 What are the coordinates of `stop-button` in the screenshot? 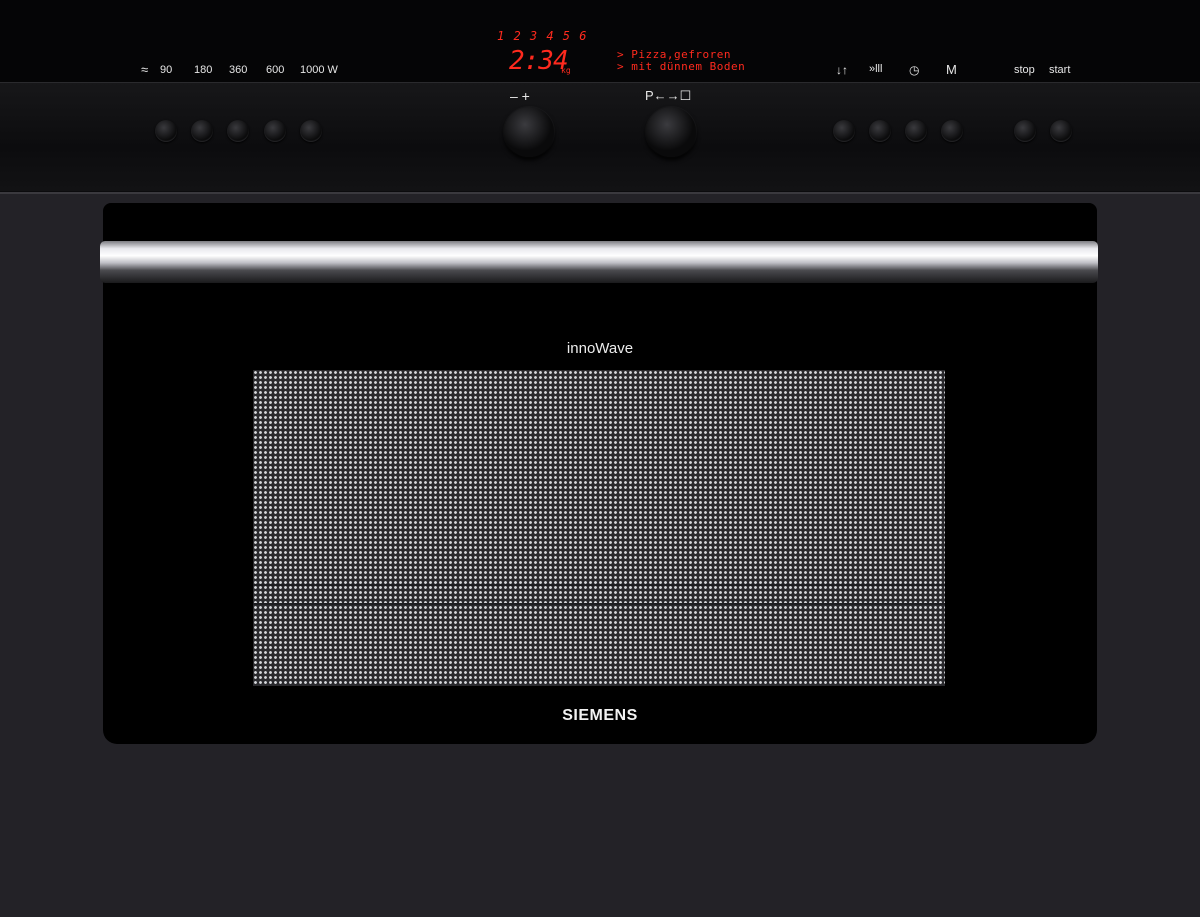 It's located at (1025, 131).